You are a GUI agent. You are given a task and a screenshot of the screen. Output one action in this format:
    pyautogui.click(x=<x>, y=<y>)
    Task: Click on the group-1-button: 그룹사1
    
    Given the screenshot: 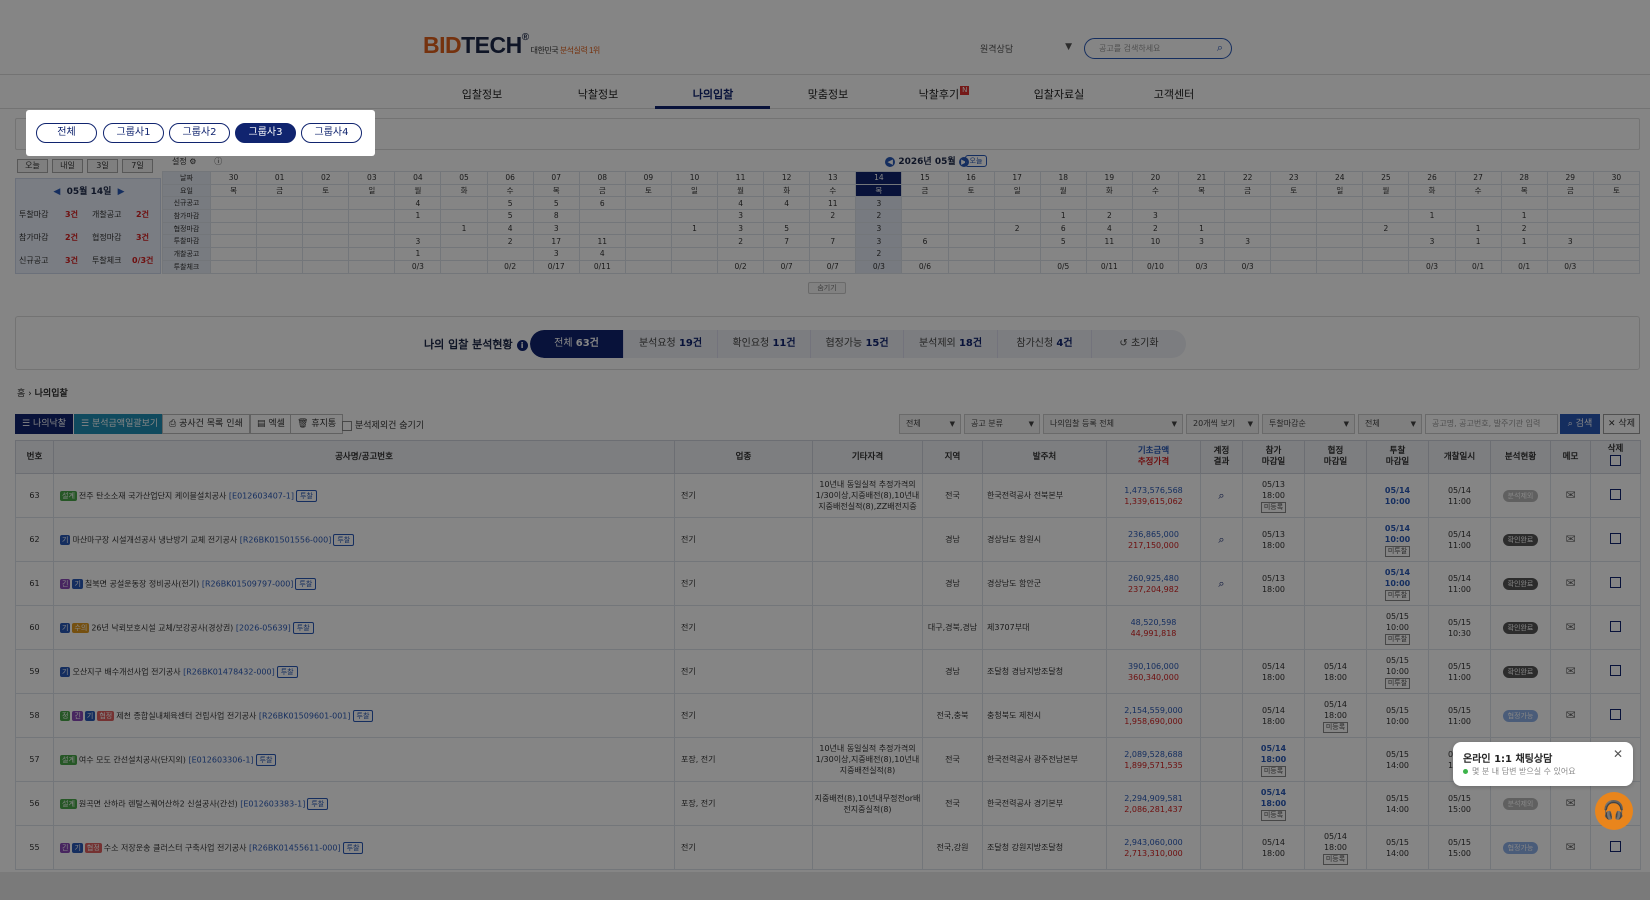 What is the action you would take?
    pyautogui.click(x=133, y=133)
    